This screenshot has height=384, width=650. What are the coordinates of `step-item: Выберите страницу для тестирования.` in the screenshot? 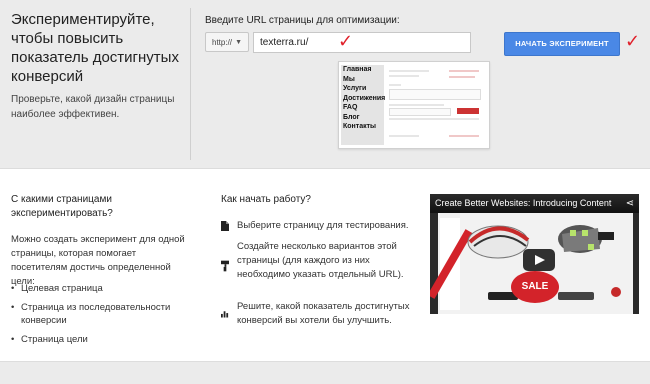 It's located at (316, 227).